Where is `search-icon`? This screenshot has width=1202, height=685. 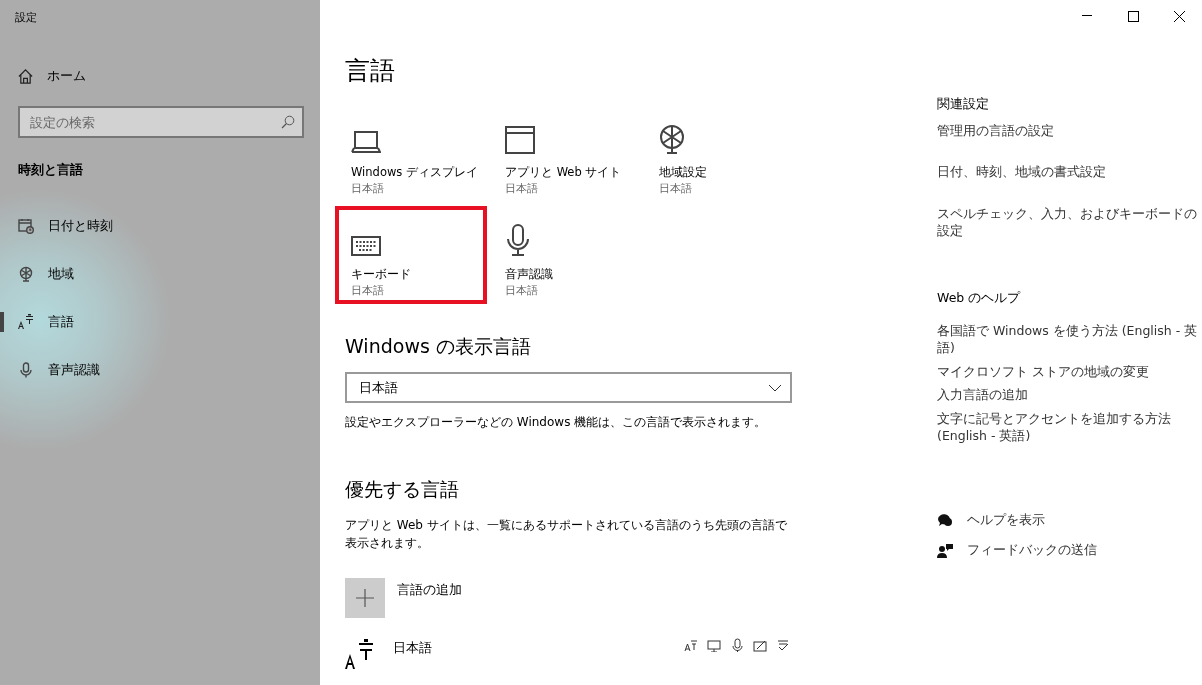
search-icon is located at coordinates (288, 122).